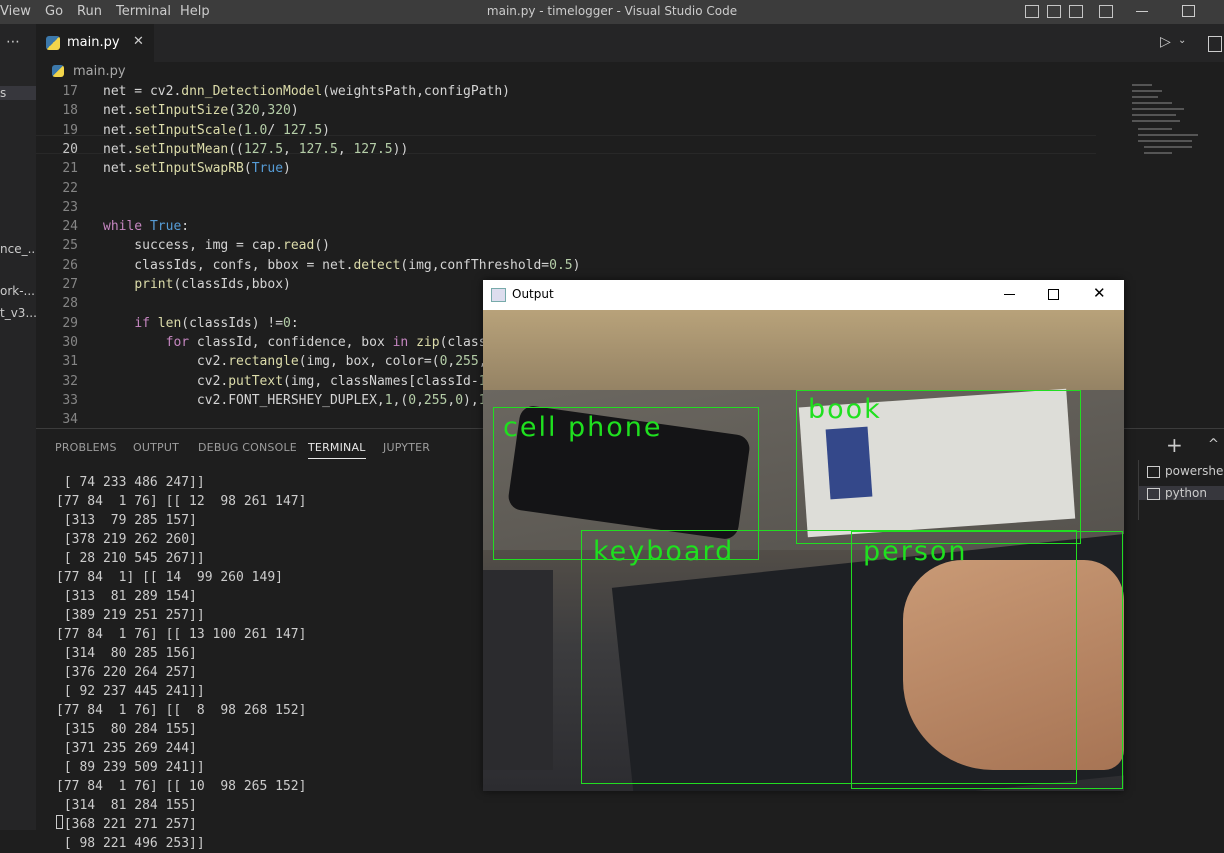 The width and height of the screenshot is (1224, 853). Describe the element at coordinates (70, 265) in the screenshot. I see `line-number: 26` at that location.